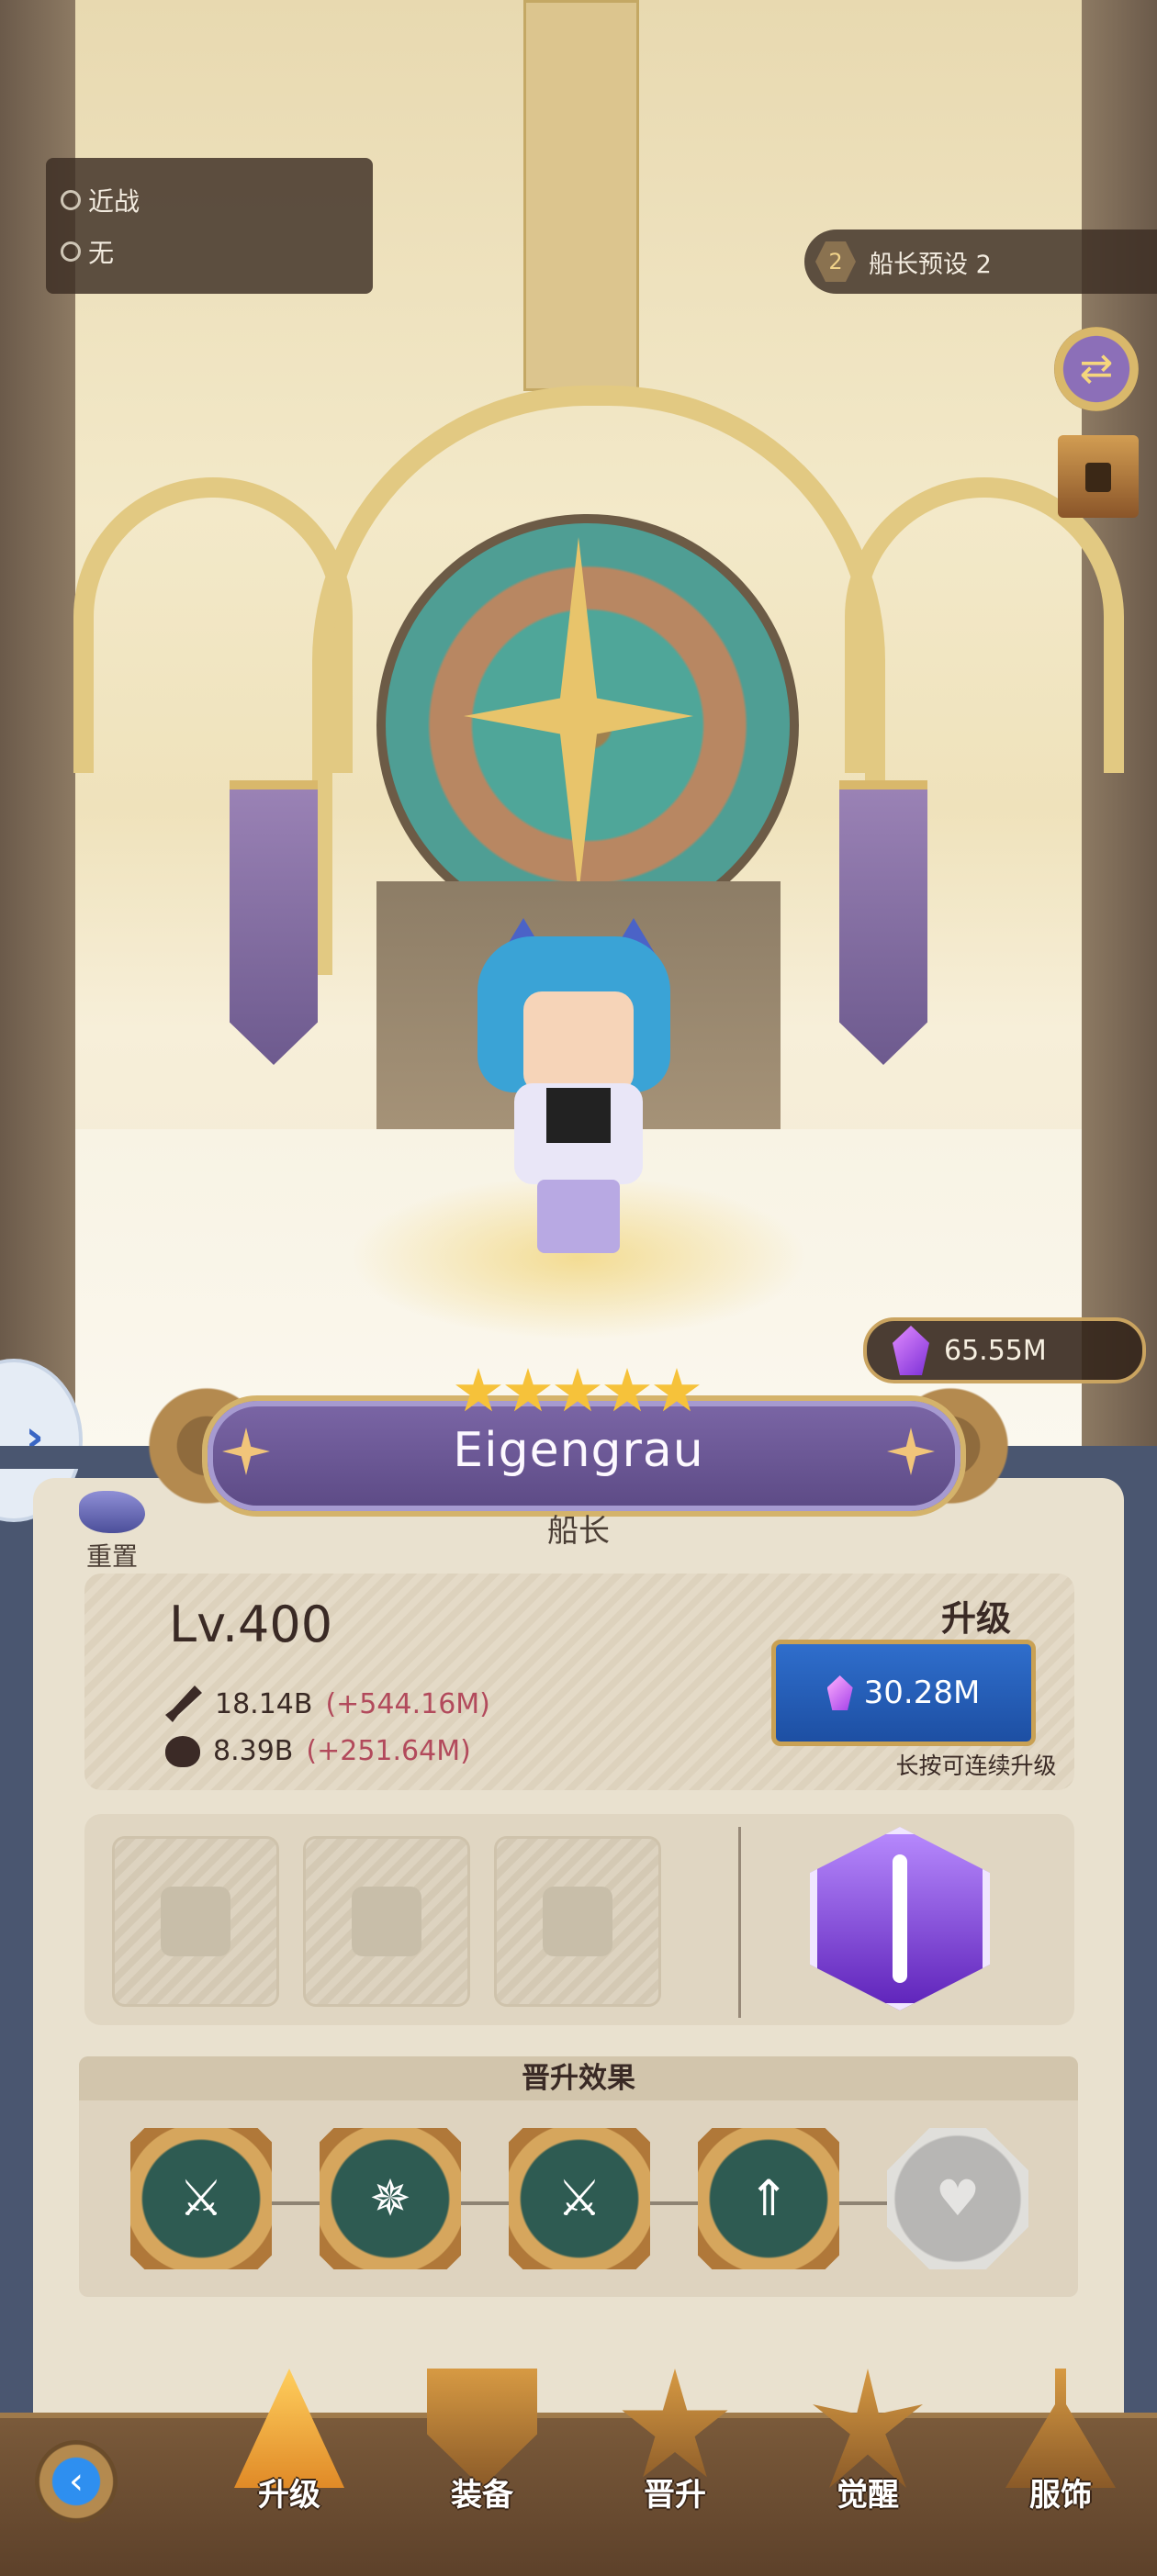 The image size is (1157, 2576). I want to click on element-row: 无, so click(87, 251).